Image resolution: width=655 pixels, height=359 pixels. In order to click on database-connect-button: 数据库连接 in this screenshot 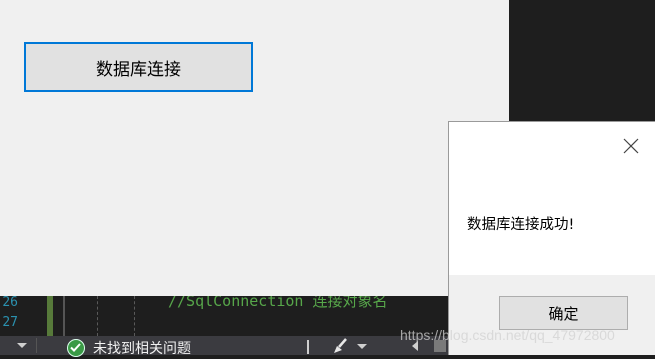, I will do `click(138, 67)`.